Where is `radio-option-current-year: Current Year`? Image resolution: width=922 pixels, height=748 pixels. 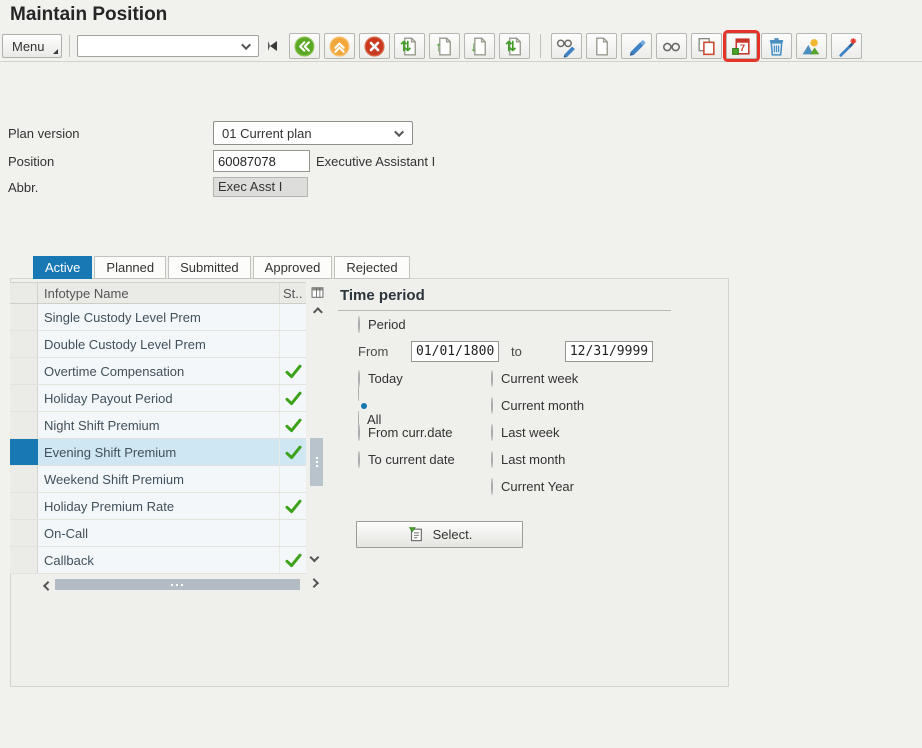 radio-option-current-year: Current Year is located at coordinates (532, 486).